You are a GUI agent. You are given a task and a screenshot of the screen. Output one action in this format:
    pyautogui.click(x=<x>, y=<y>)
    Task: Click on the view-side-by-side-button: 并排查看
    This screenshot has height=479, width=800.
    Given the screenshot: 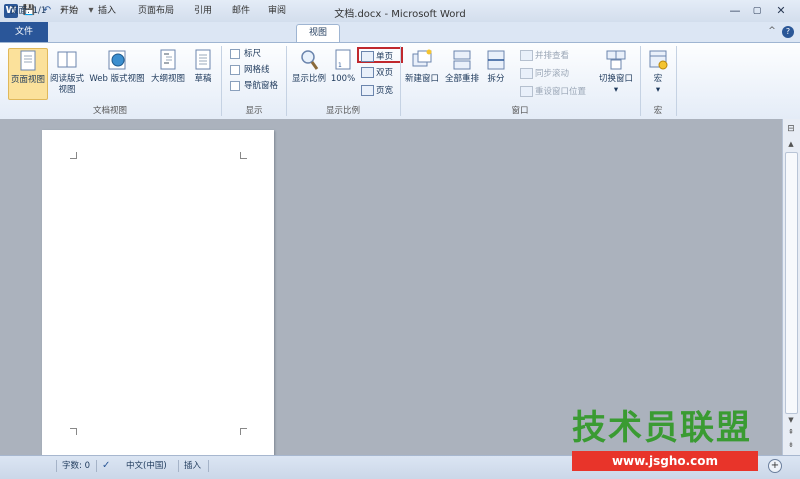 What is the action you would take?
    pyautogui.click(x=544, y=56)
    